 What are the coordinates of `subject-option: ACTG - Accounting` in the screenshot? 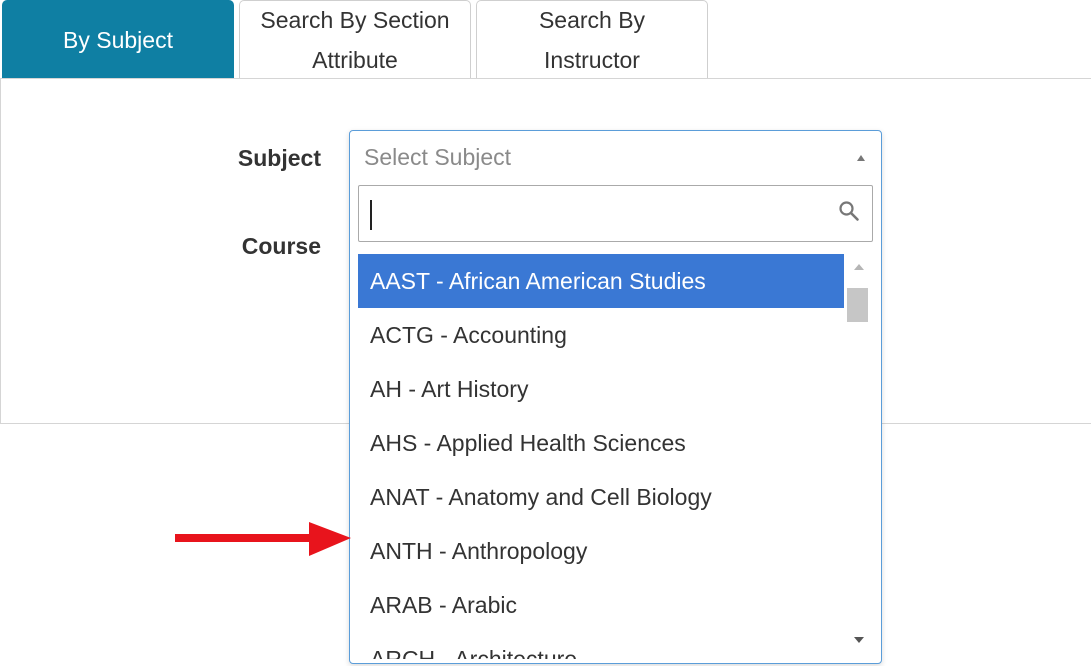 It's located at (601, 335).